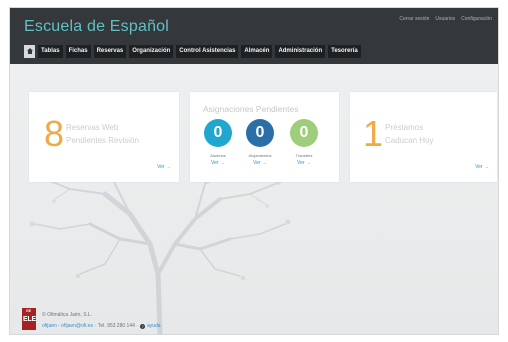  I want to click on company-logo: GE ELE, so click(29, 319).